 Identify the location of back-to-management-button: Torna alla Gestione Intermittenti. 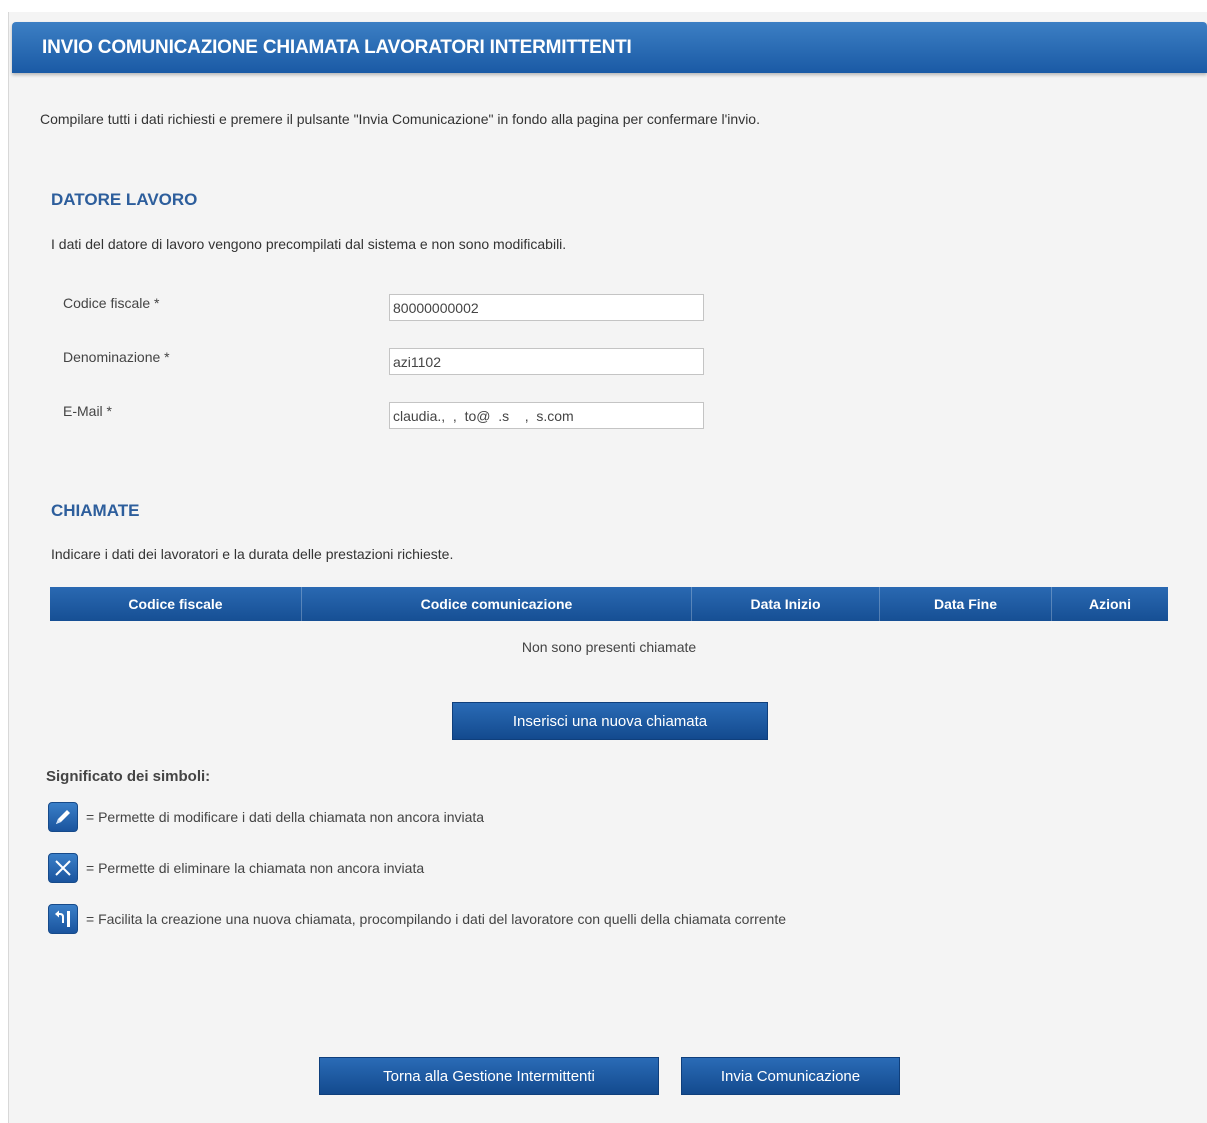
(489, 1076).